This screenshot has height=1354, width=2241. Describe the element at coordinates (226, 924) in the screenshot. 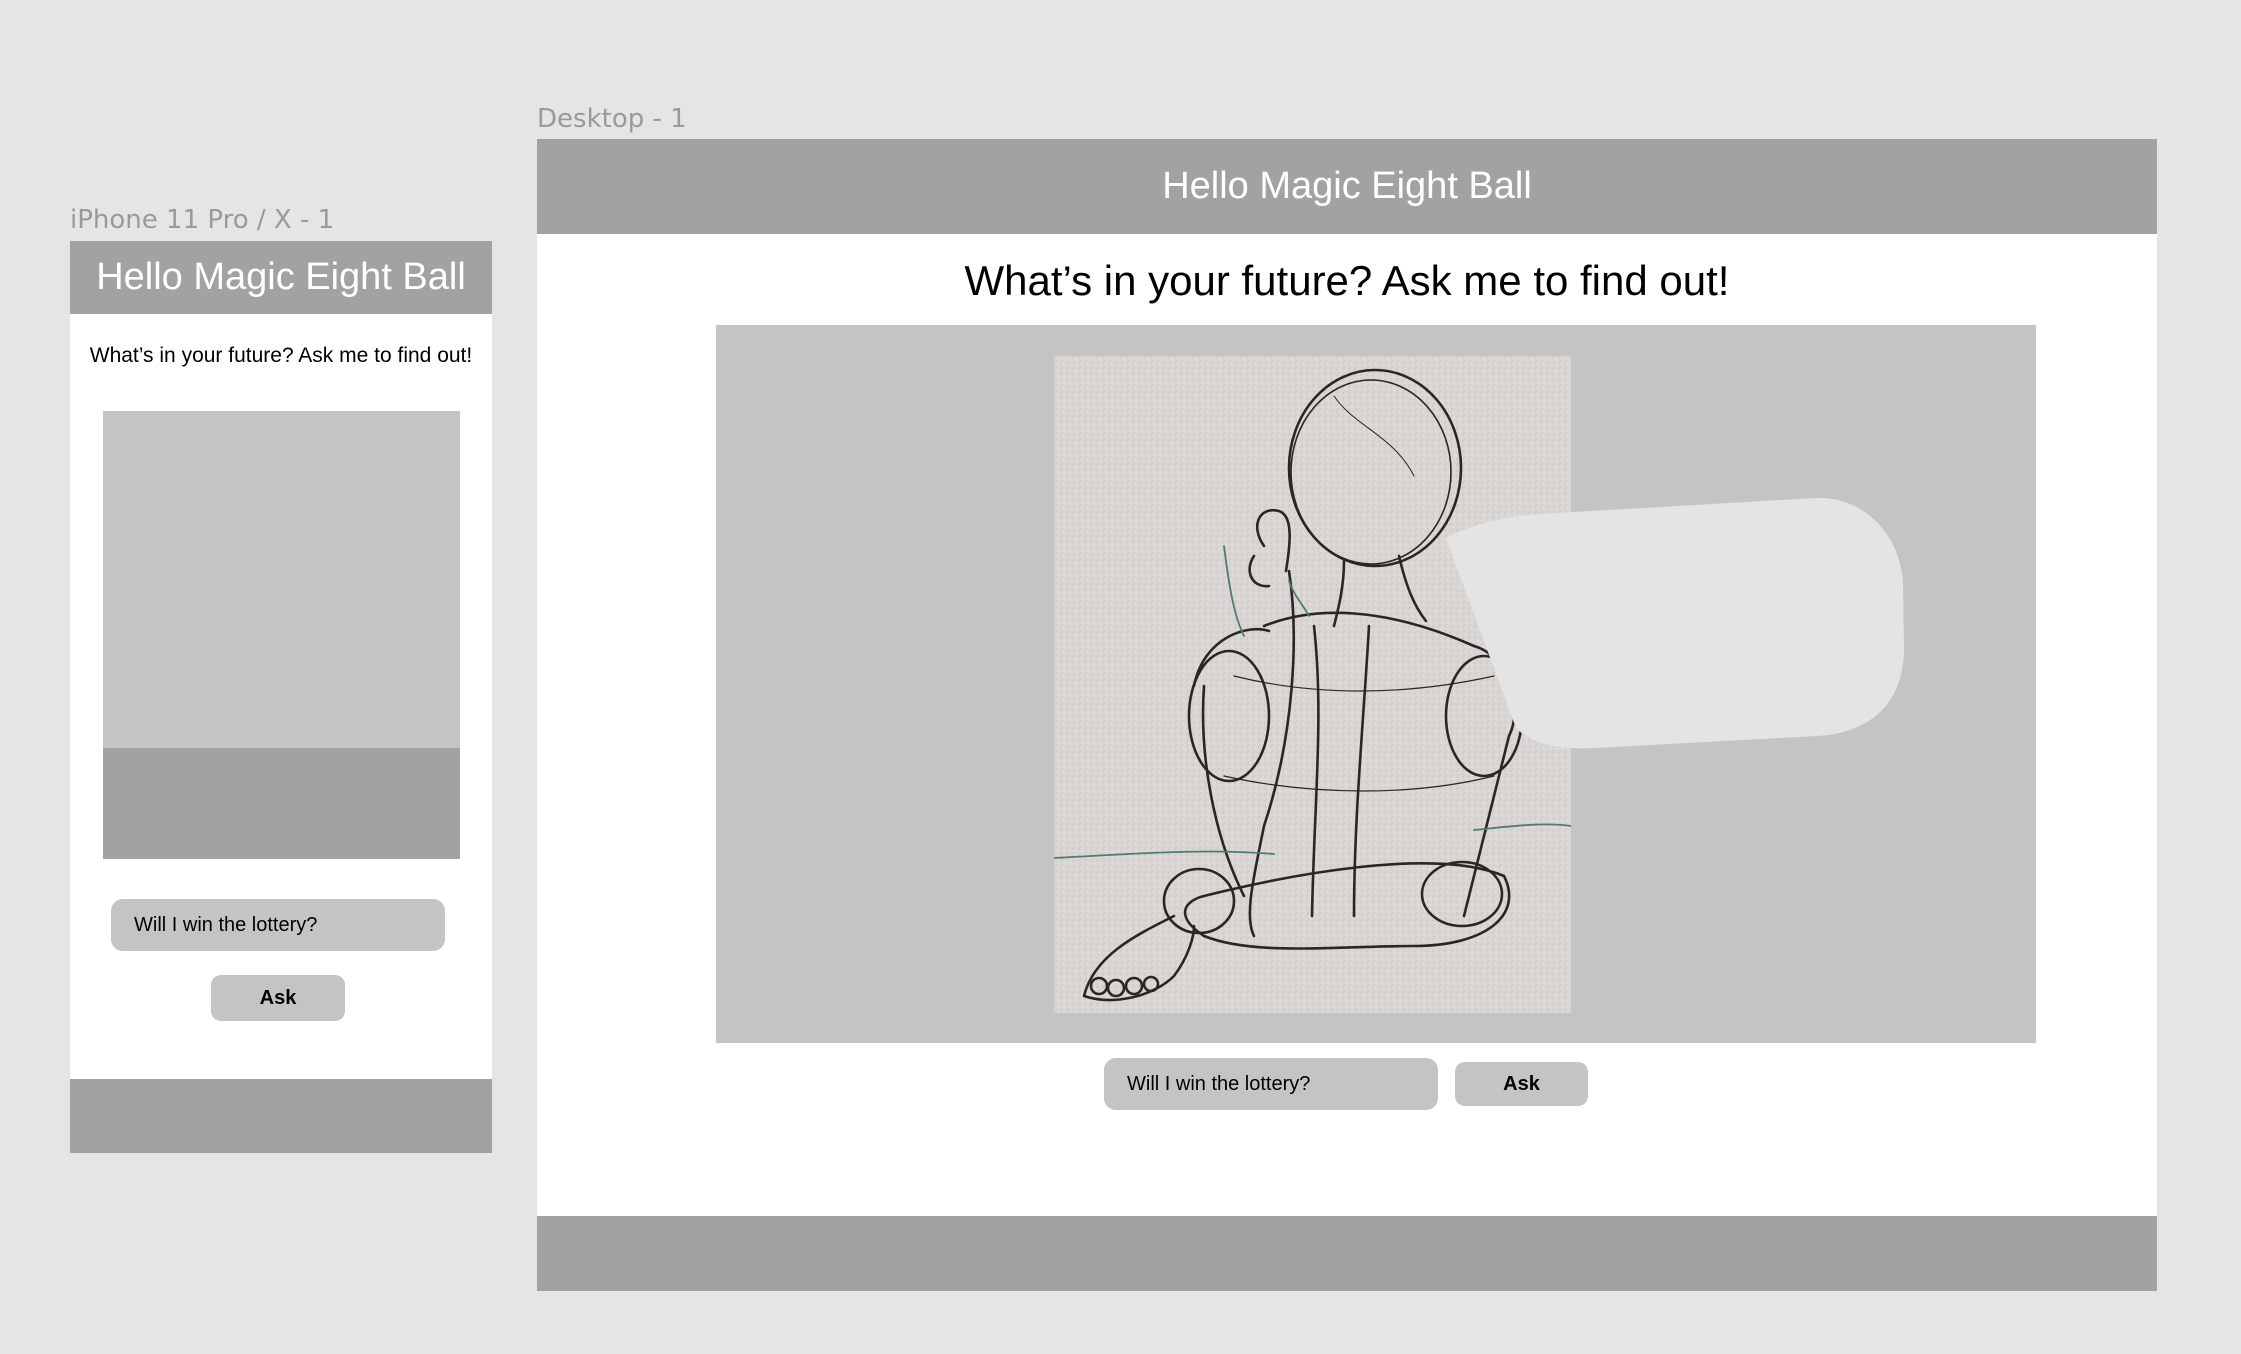

I see `phone-question-value: Will I win the lottery?` at that location.